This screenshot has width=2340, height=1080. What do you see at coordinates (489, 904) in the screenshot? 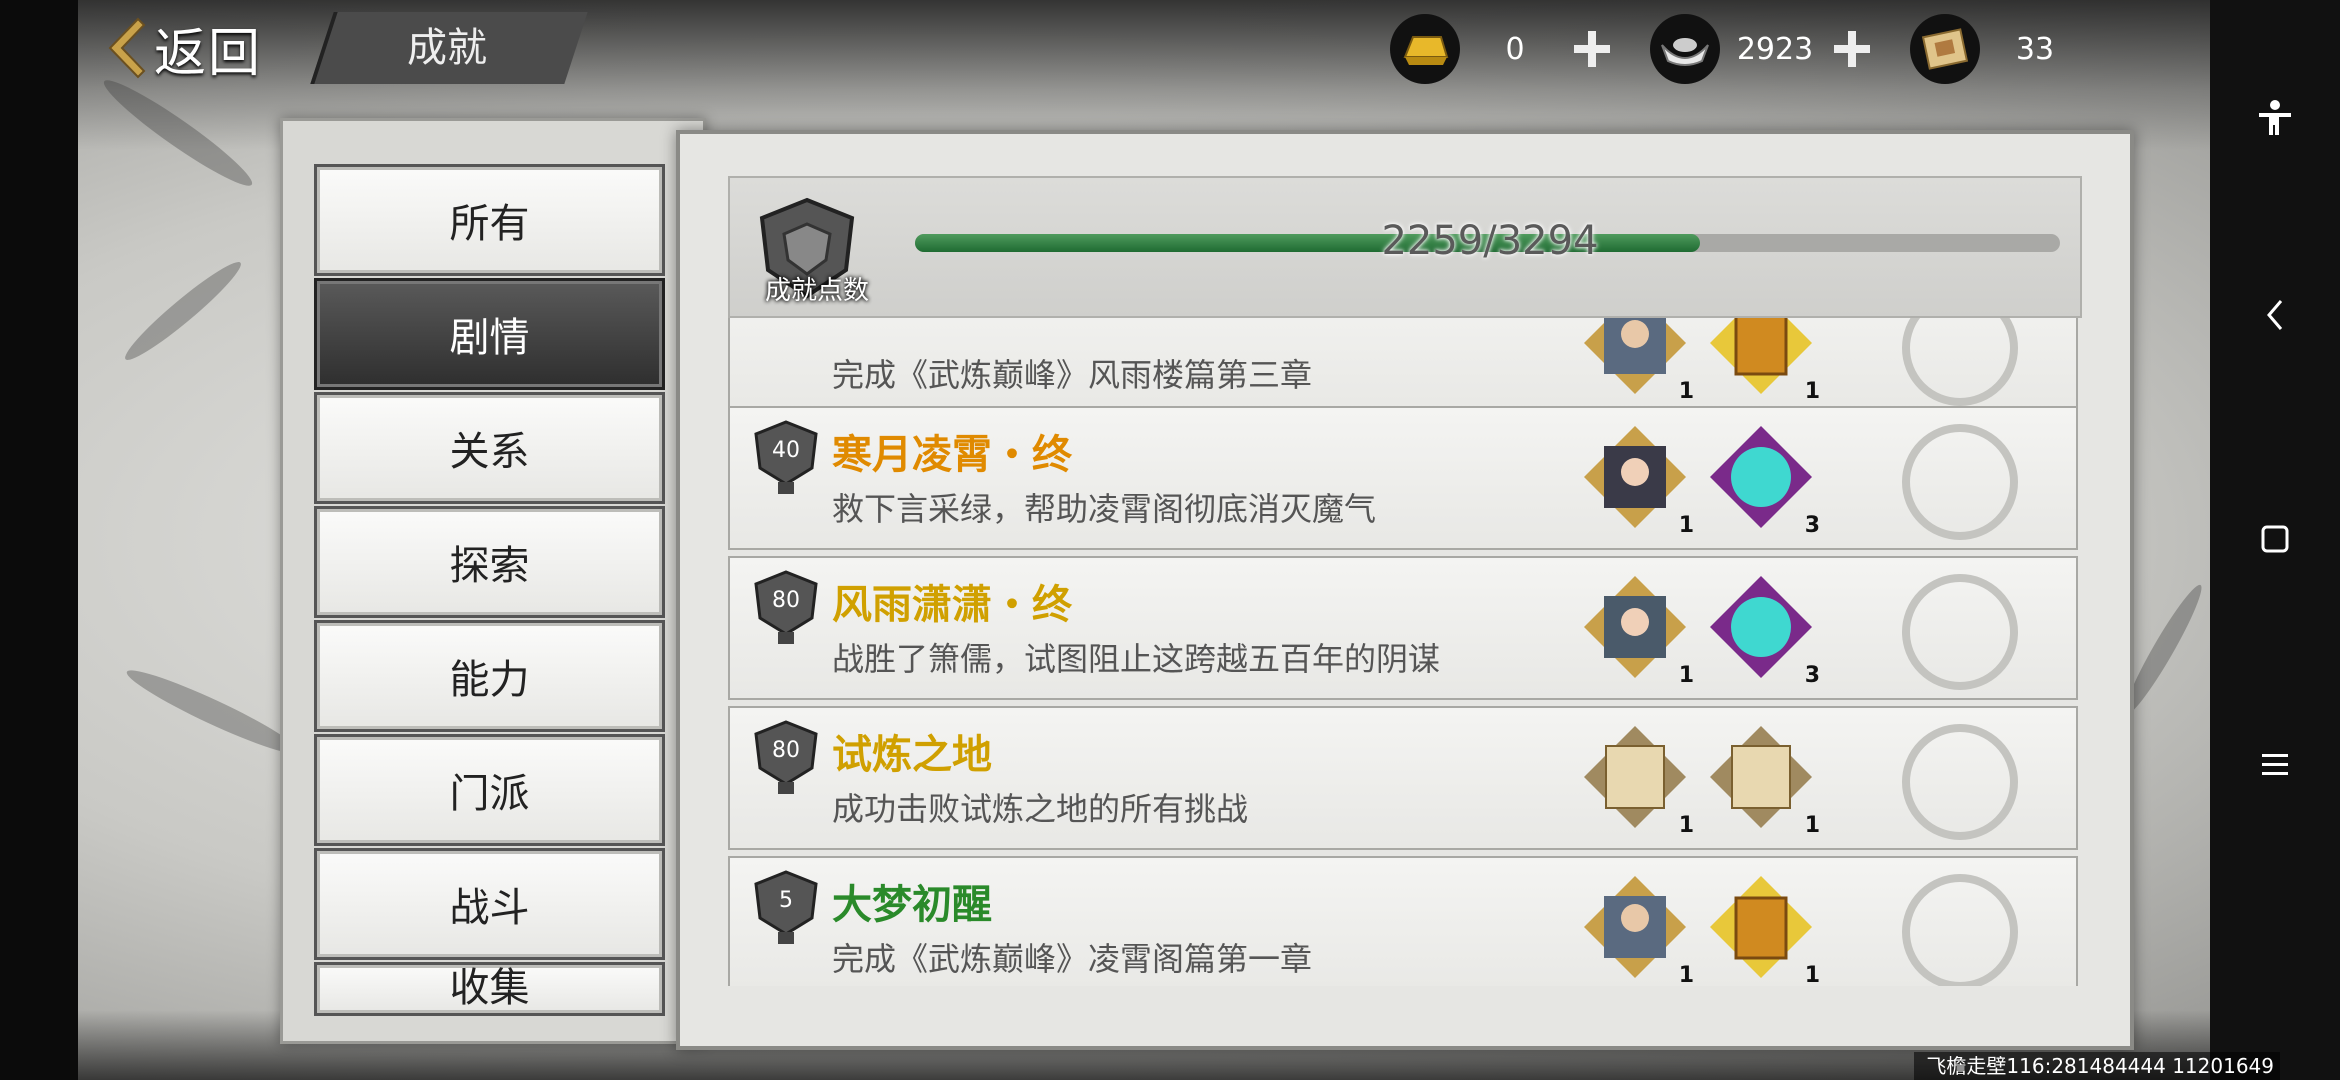
I see `category-tab-combat: 战斗` at bounding box center [489, 904].